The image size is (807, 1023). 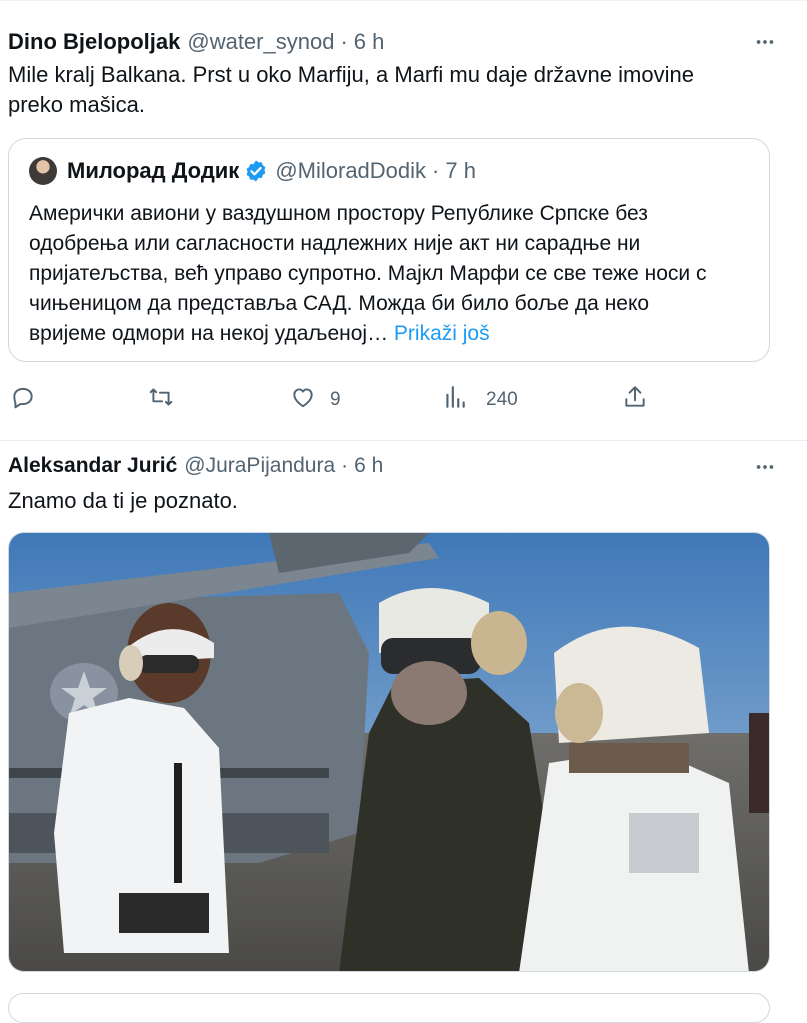 What do you see at coordinates (256, 171) in the screenshot?
I see `verified-badge-icon` at bounding box center [256, 171].